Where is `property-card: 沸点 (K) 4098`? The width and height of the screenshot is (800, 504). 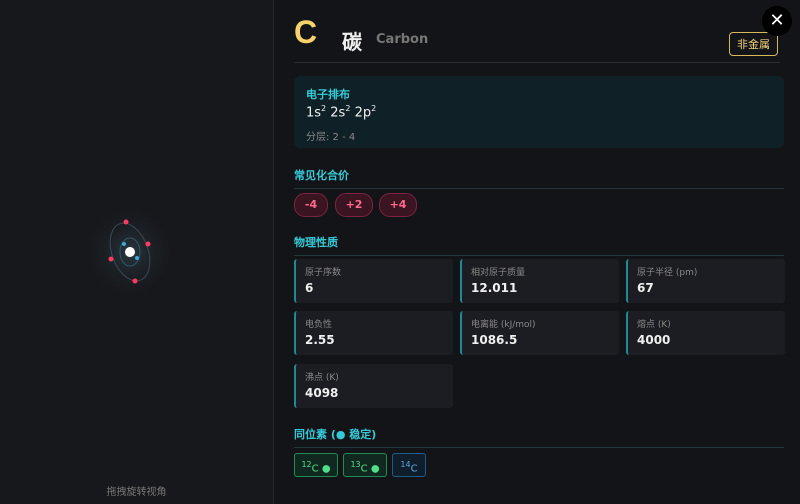 property-card: 沸点 (K) 4098 is located at coordinates (373, 386).